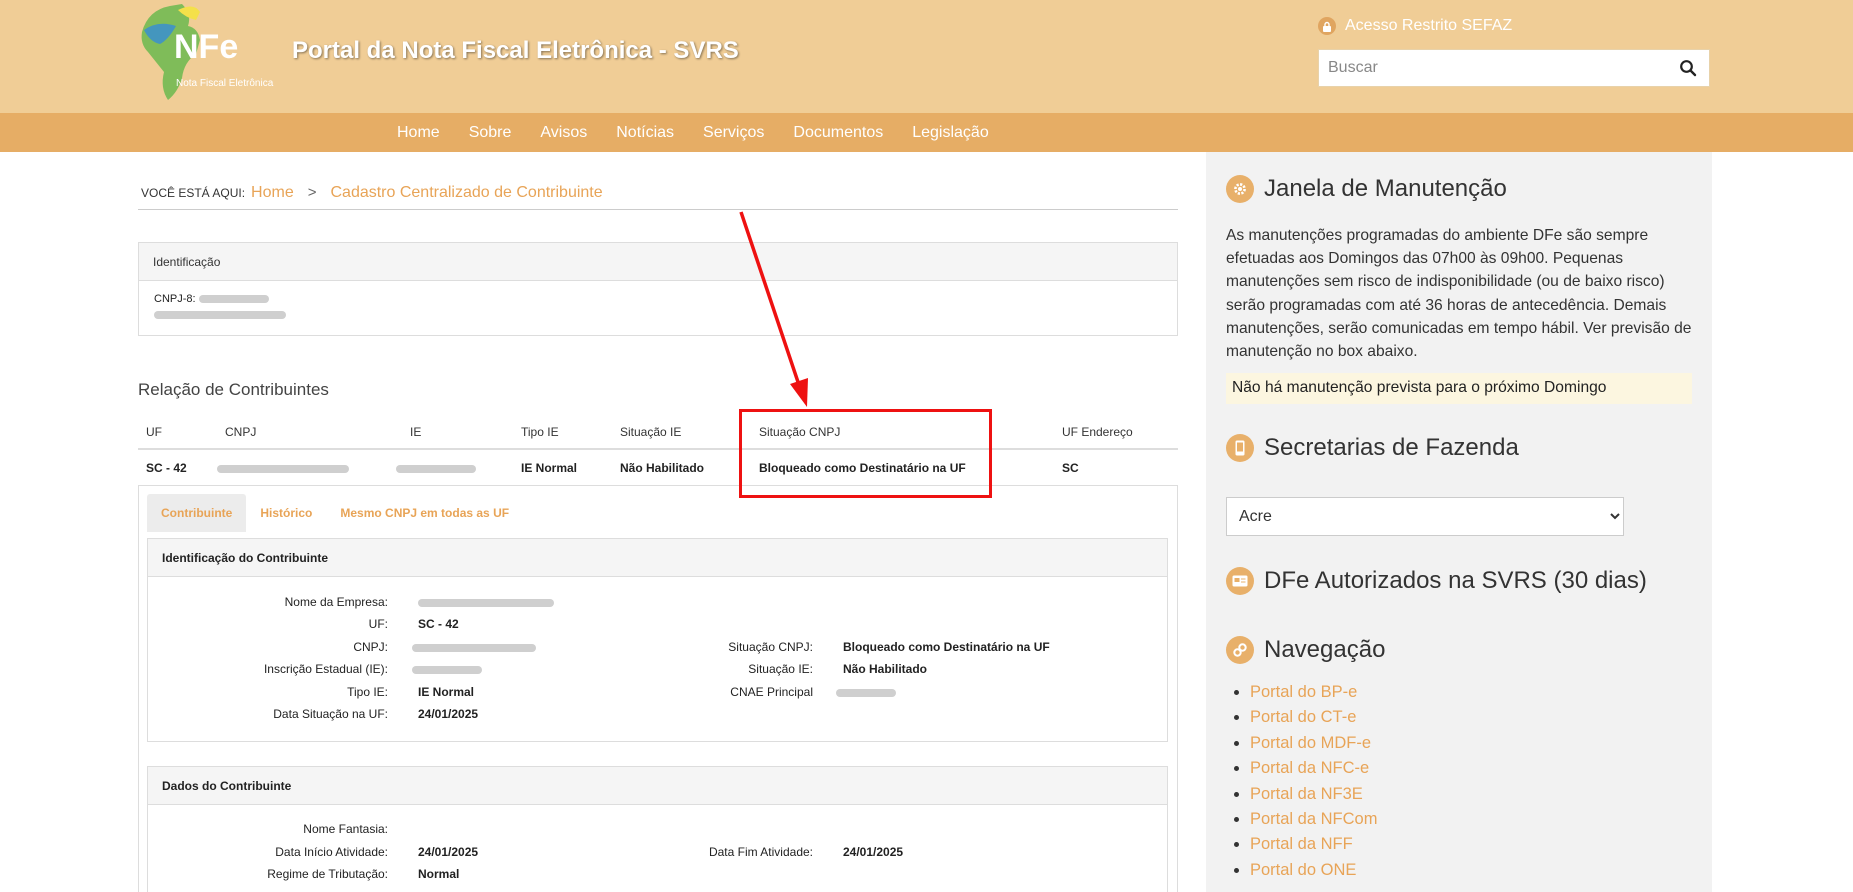  I want to click on situacao-cnpj-value: Bloqueado como Destinatário na UF, so click(946, 647).